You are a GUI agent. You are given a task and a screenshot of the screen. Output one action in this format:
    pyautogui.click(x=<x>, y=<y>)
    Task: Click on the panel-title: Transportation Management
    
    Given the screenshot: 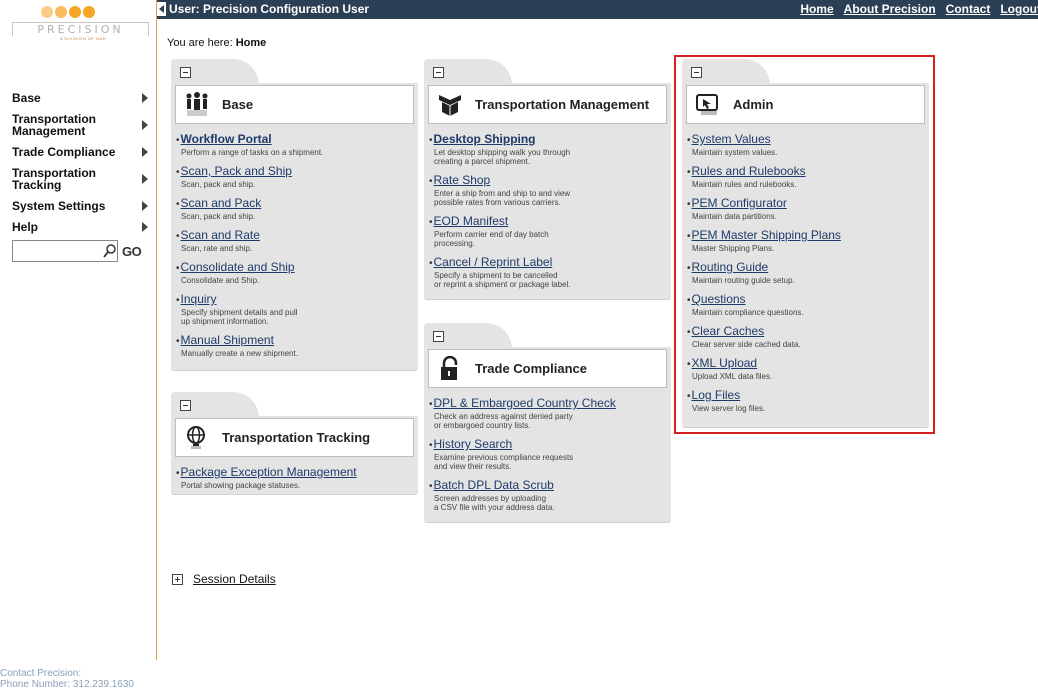 What is the action you would take?
    pyautogui.click(x=562, y=104)
    